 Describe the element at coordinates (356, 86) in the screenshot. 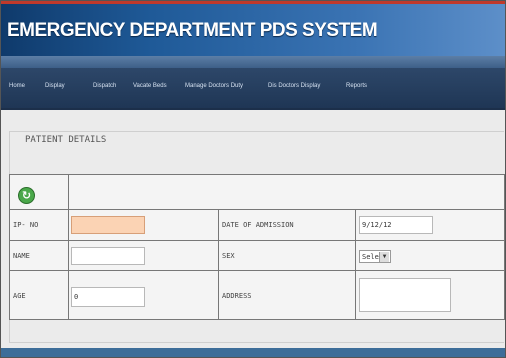

I see `menu-reports: Reports` at that location.